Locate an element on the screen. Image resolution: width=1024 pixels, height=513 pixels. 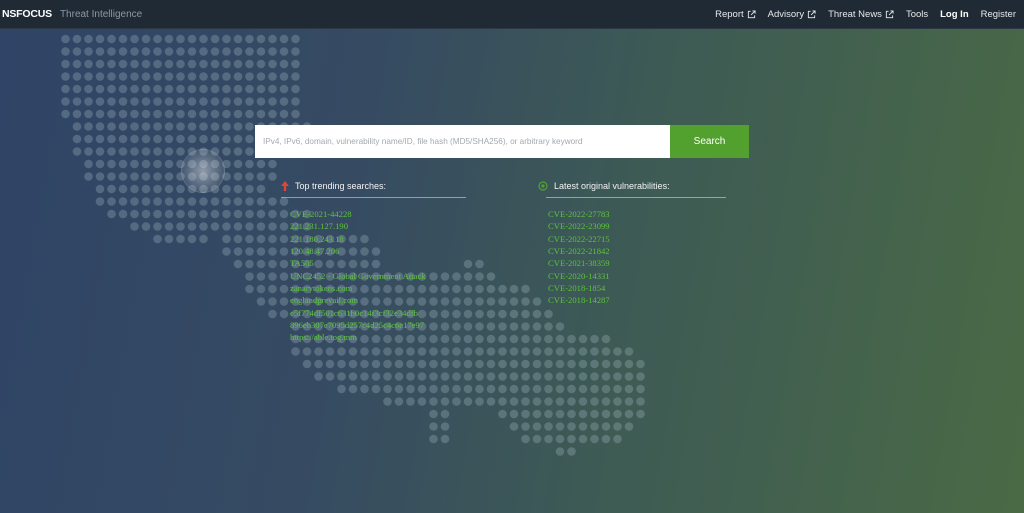
list-item: 120.48.47.206 is located at coordinates (358, 251).